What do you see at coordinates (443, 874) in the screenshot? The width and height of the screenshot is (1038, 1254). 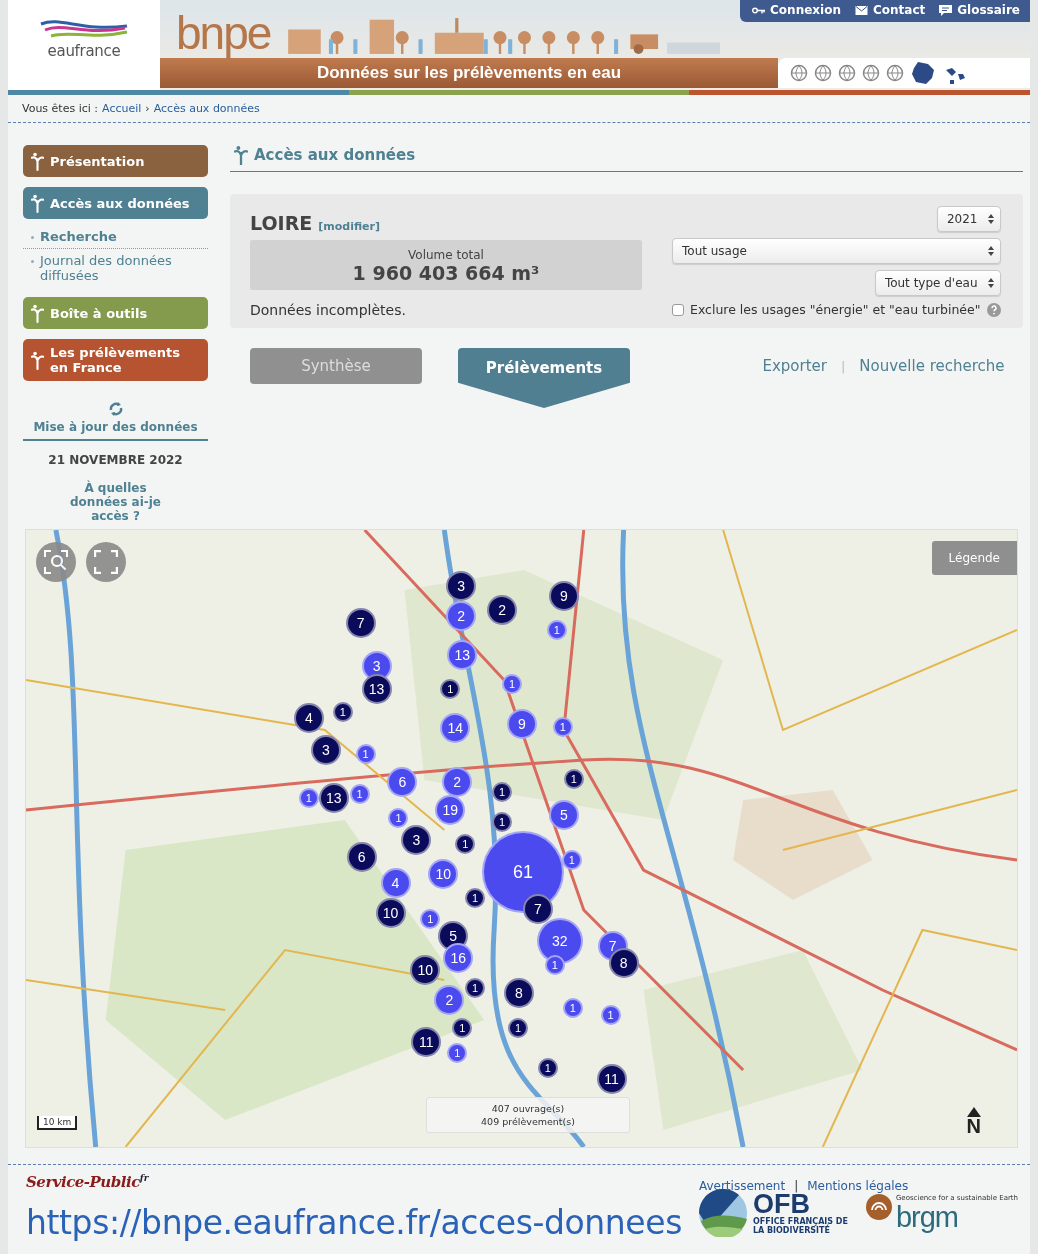 I see `cluster-marker: 10` at bounding box center [443, 874].